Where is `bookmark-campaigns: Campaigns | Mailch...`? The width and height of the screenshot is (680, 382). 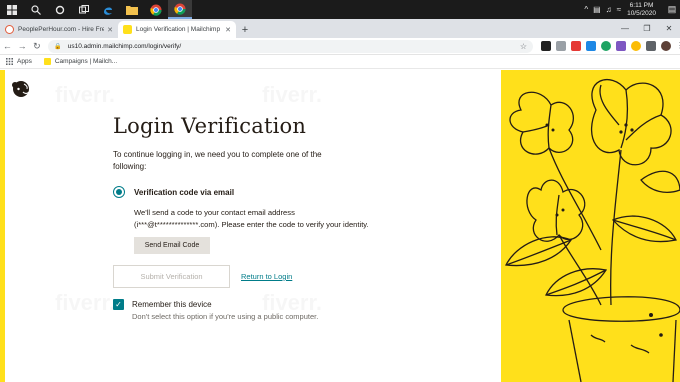 bookmark-campaigns: Campaigns | Mailch... is located at coordinates (80, 61).